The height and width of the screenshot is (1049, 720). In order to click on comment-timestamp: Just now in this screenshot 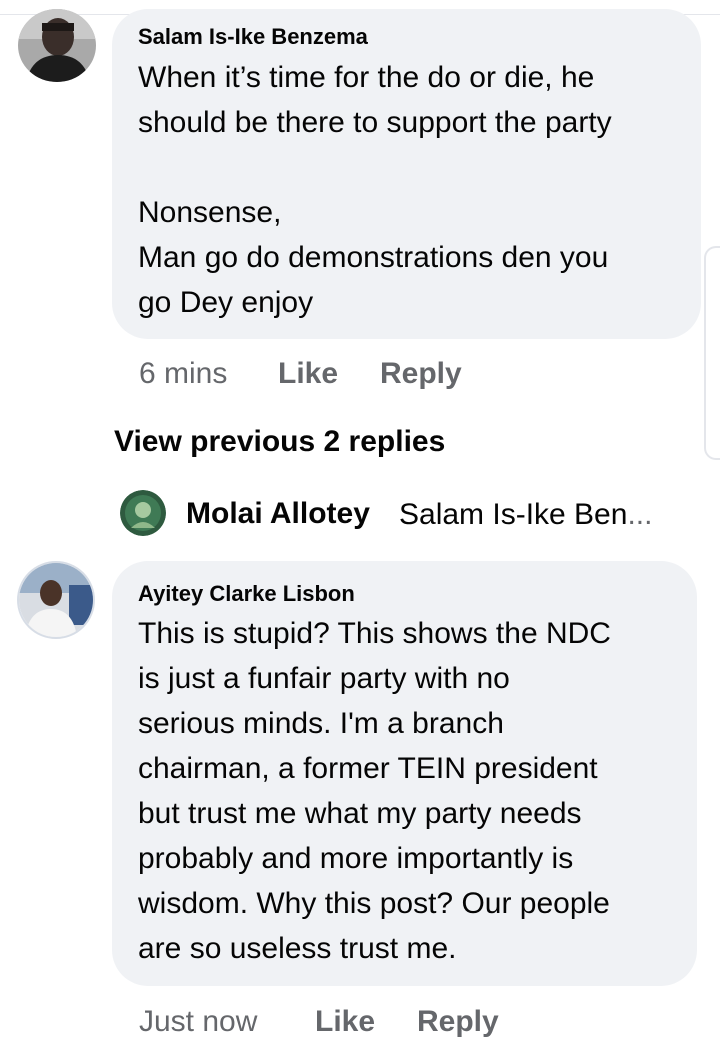, I will do `click(198, 1022)`.